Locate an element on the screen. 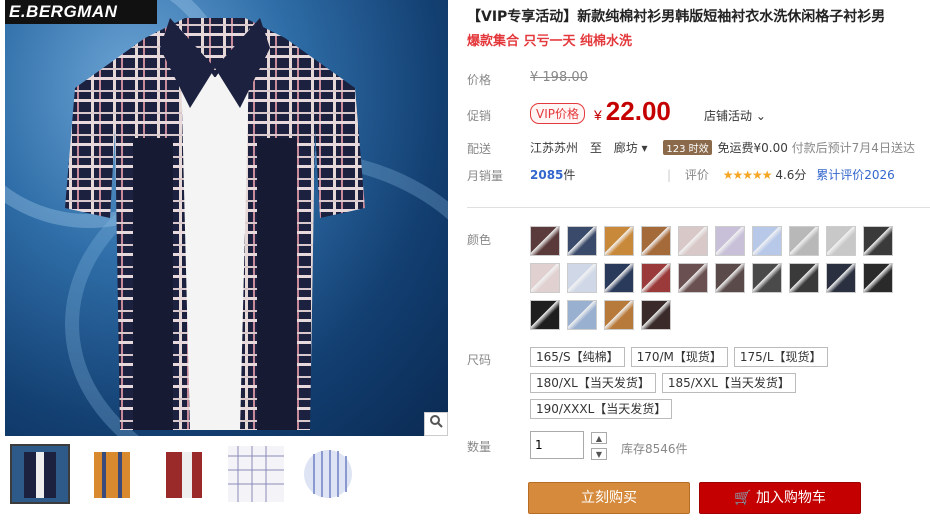 The image size is (930, 521). size-option: 180/XL【当天发货】 is located at coordinates (593, 383).